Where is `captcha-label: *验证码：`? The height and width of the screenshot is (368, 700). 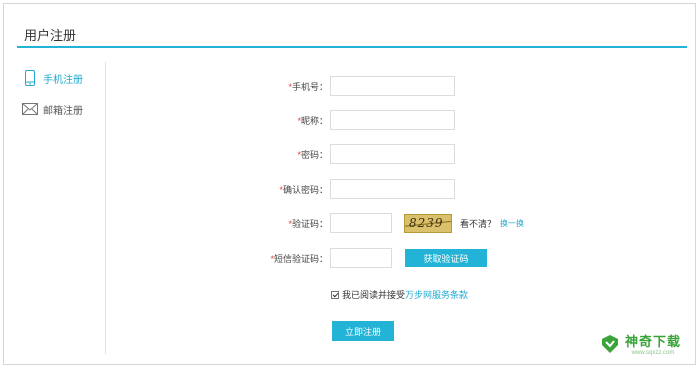 captcha-label: *验证码： is located at coordinates (308, 223).